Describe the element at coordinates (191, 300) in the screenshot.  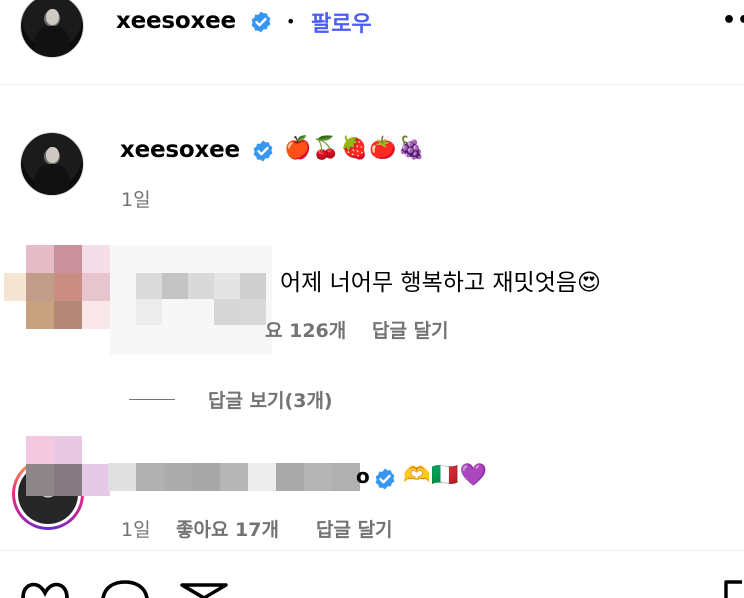
I see `comment1-redacted-username` at that location.